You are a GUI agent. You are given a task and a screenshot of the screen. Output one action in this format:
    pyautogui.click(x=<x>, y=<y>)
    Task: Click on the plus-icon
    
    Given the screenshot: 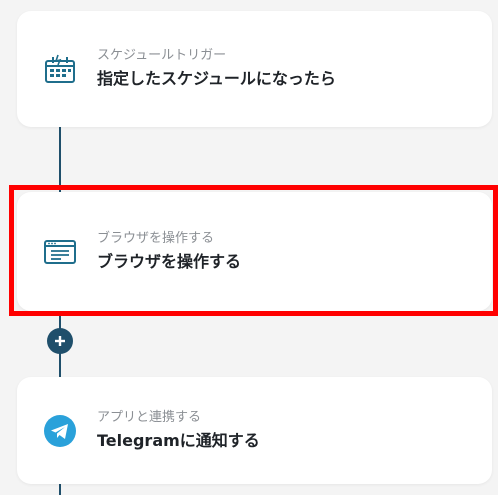 What is the action you would take?
    pyautogui.click(x=60, y=341)
    